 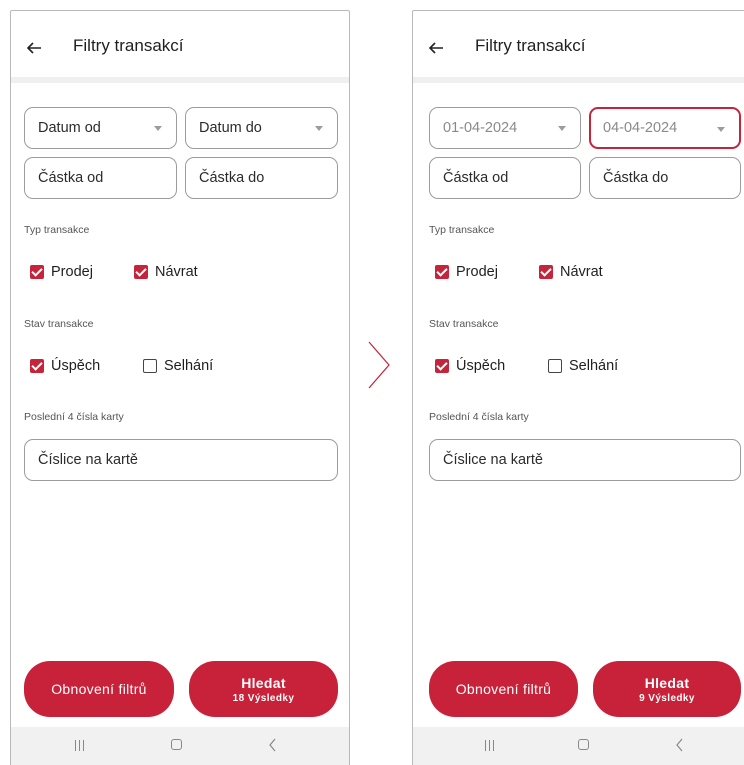 I want to click on date-from-select: Datum od, so click(x=100, y=128).